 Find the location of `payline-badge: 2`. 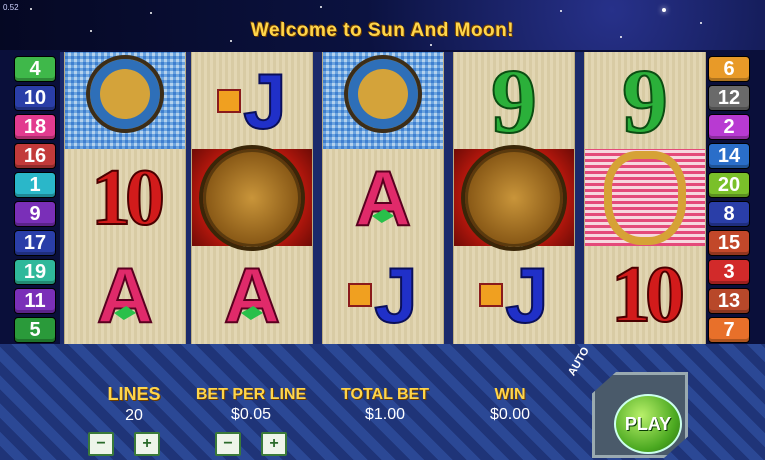

payline-badge: 2 is located at coordinates (729, 127).